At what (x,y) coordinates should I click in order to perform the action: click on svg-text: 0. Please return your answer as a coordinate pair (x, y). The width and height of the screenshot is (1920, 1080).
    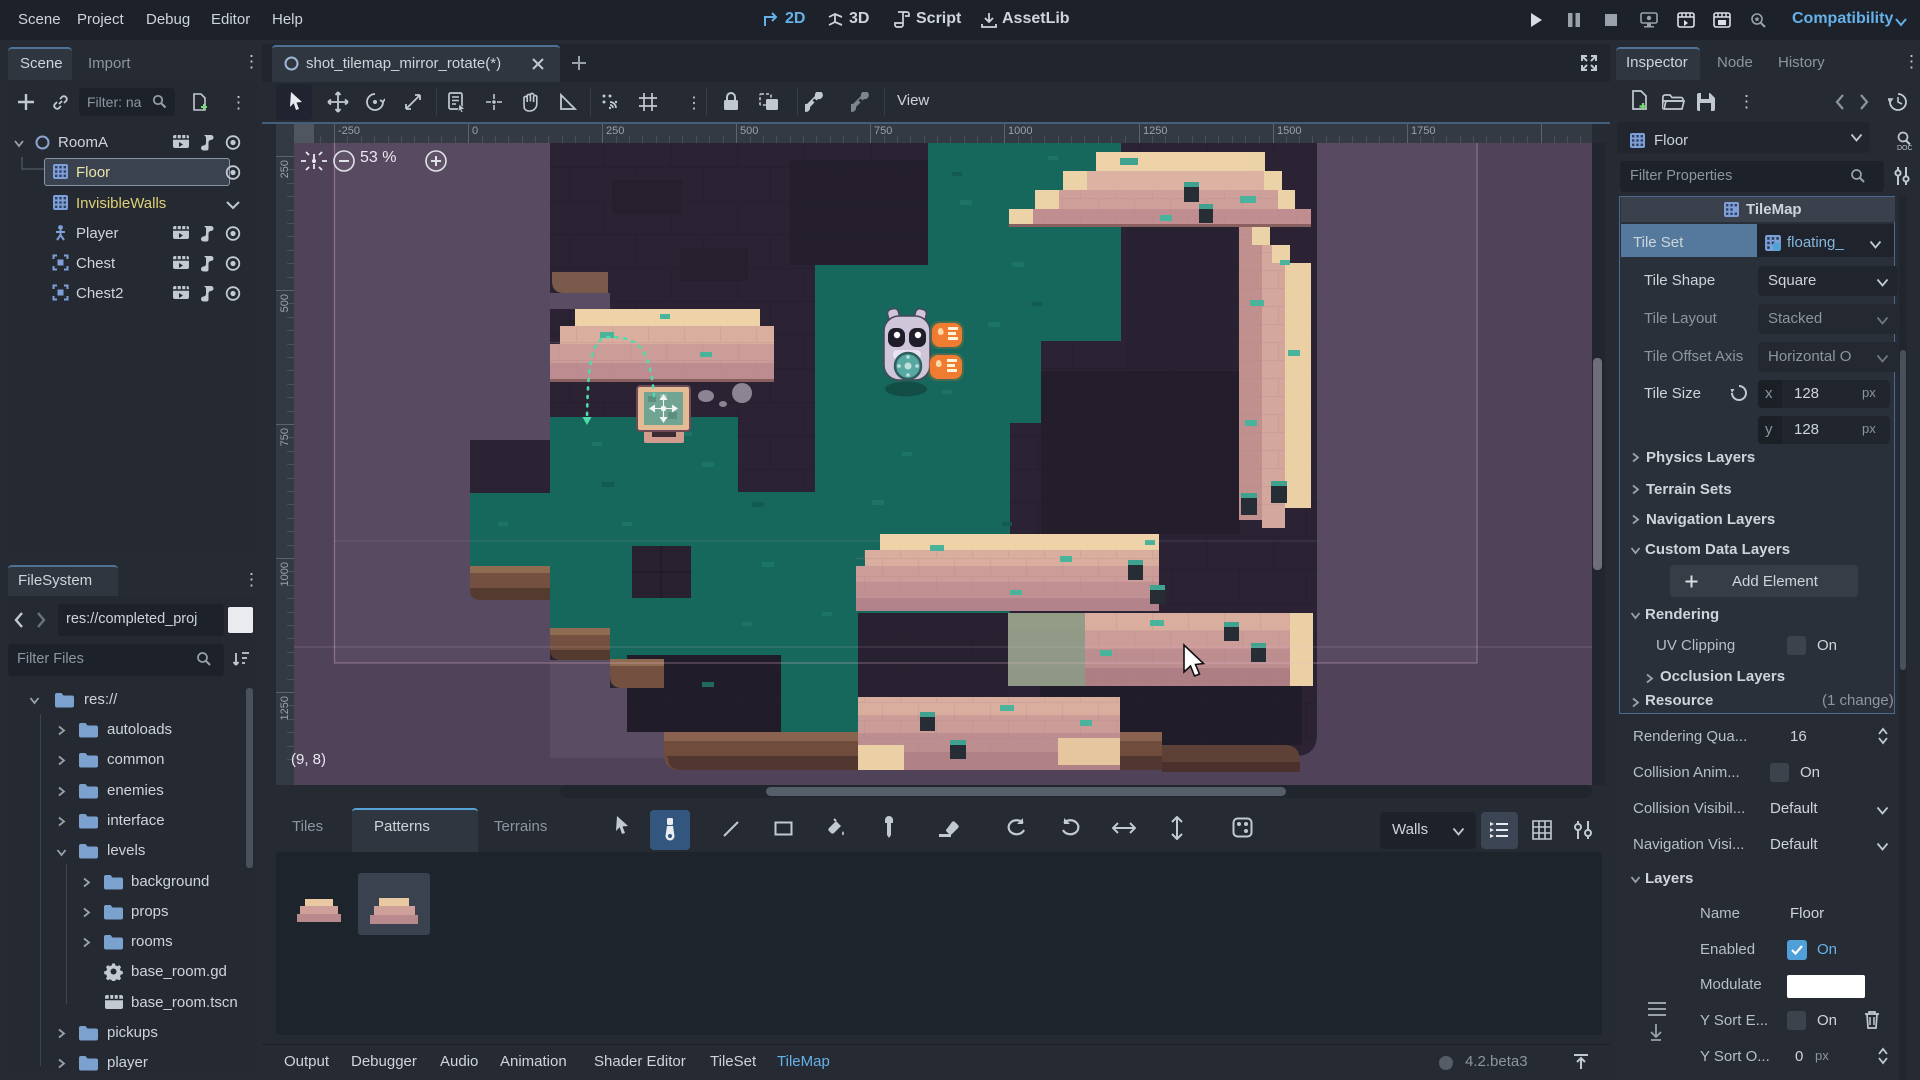
    Looking at the image, I should click on (475, 131).